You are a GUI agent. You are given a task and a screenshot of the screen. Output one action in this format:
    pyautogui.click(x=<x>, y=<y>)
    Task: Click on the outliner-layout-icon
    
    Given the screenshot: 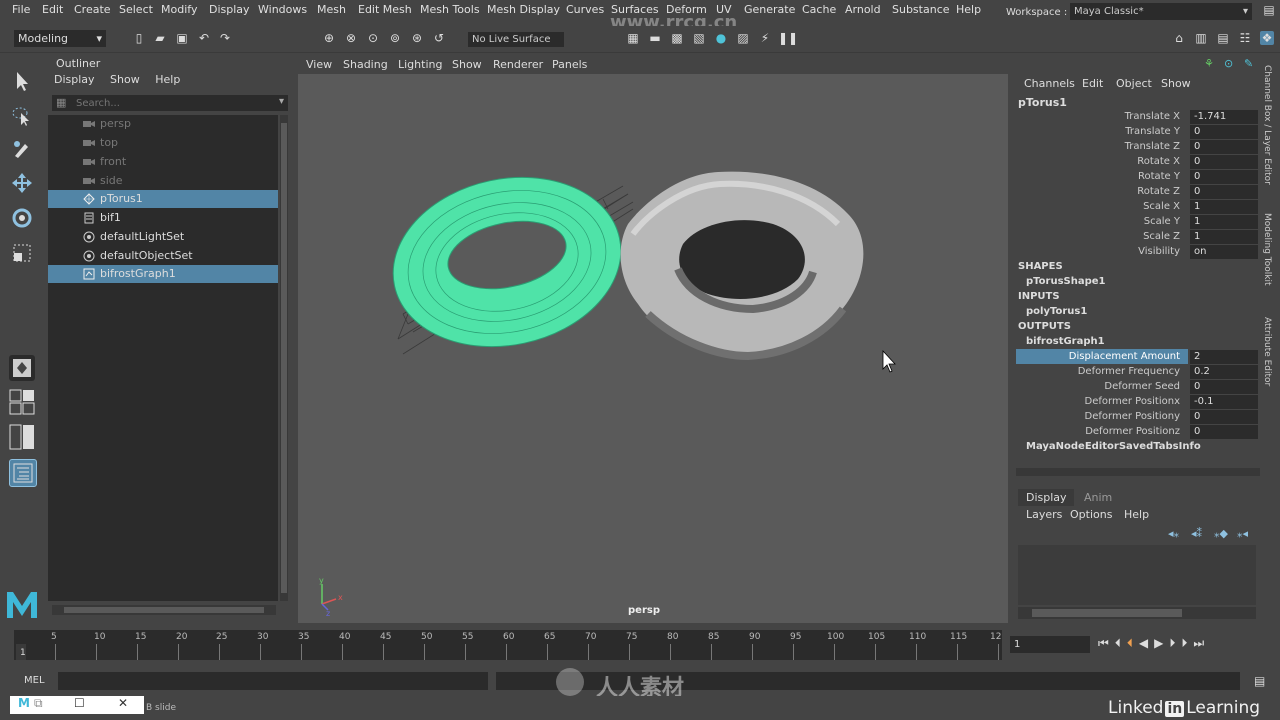 What is the action you would take?
    pyautogui.click(x=23, y=473)
    